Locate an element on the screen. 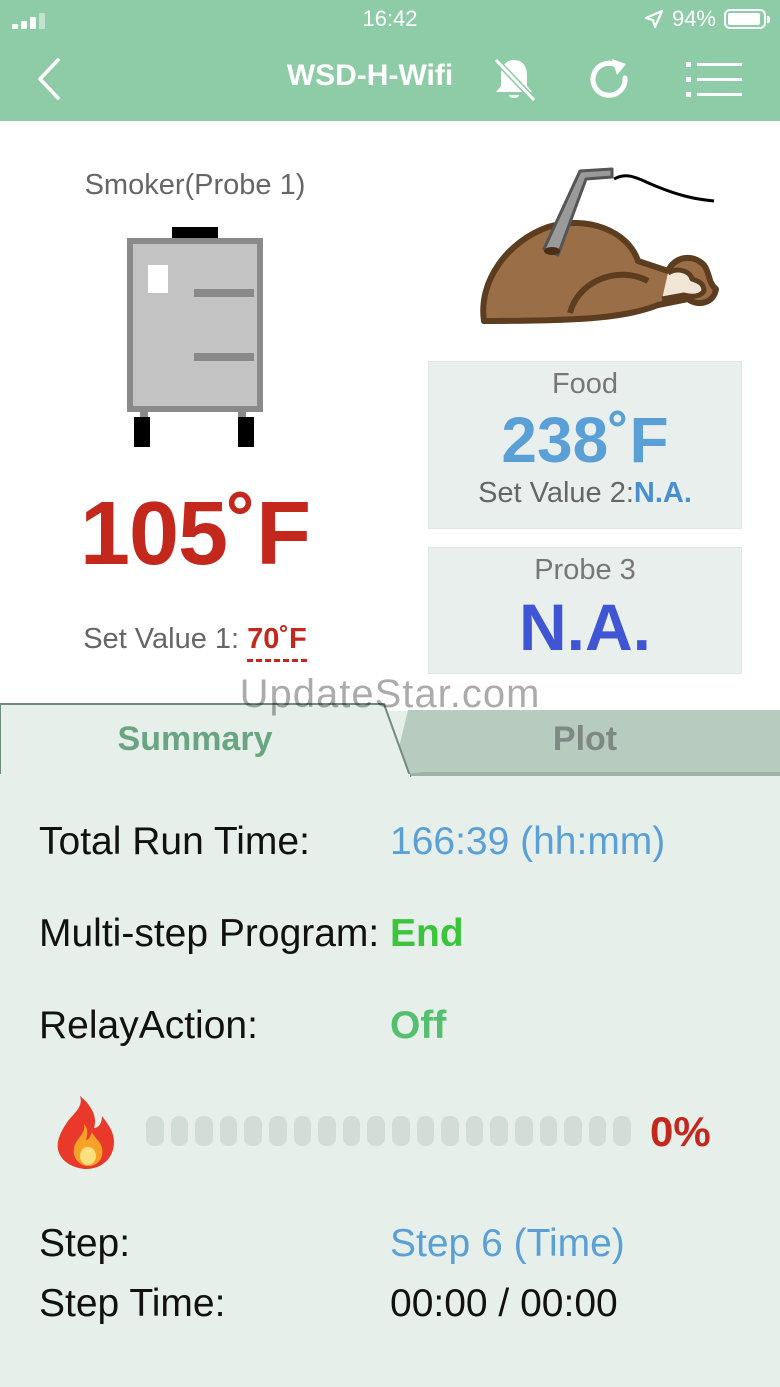 The image size is (780, 1387). smoker-temperature: 105˚F is located at coordinates (195, 534).